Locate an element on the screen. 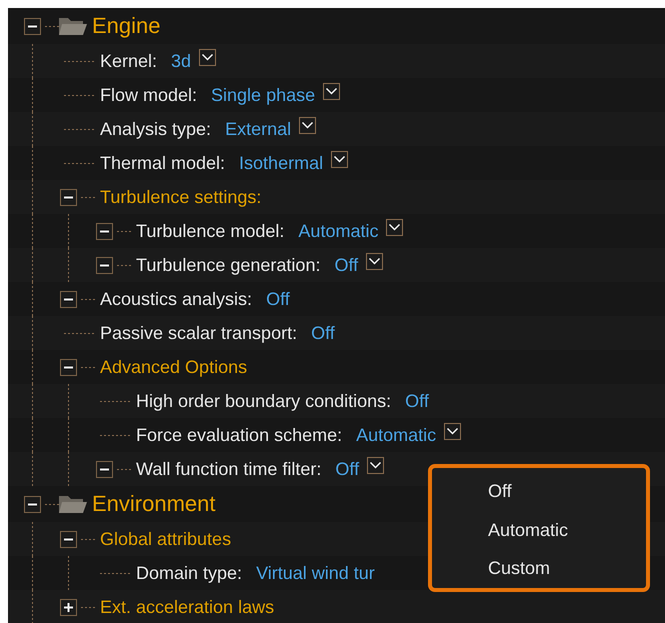 The height and width of the screenshot is (623, 665). setting-label: Kernel: is located at coordinates (129, 61).